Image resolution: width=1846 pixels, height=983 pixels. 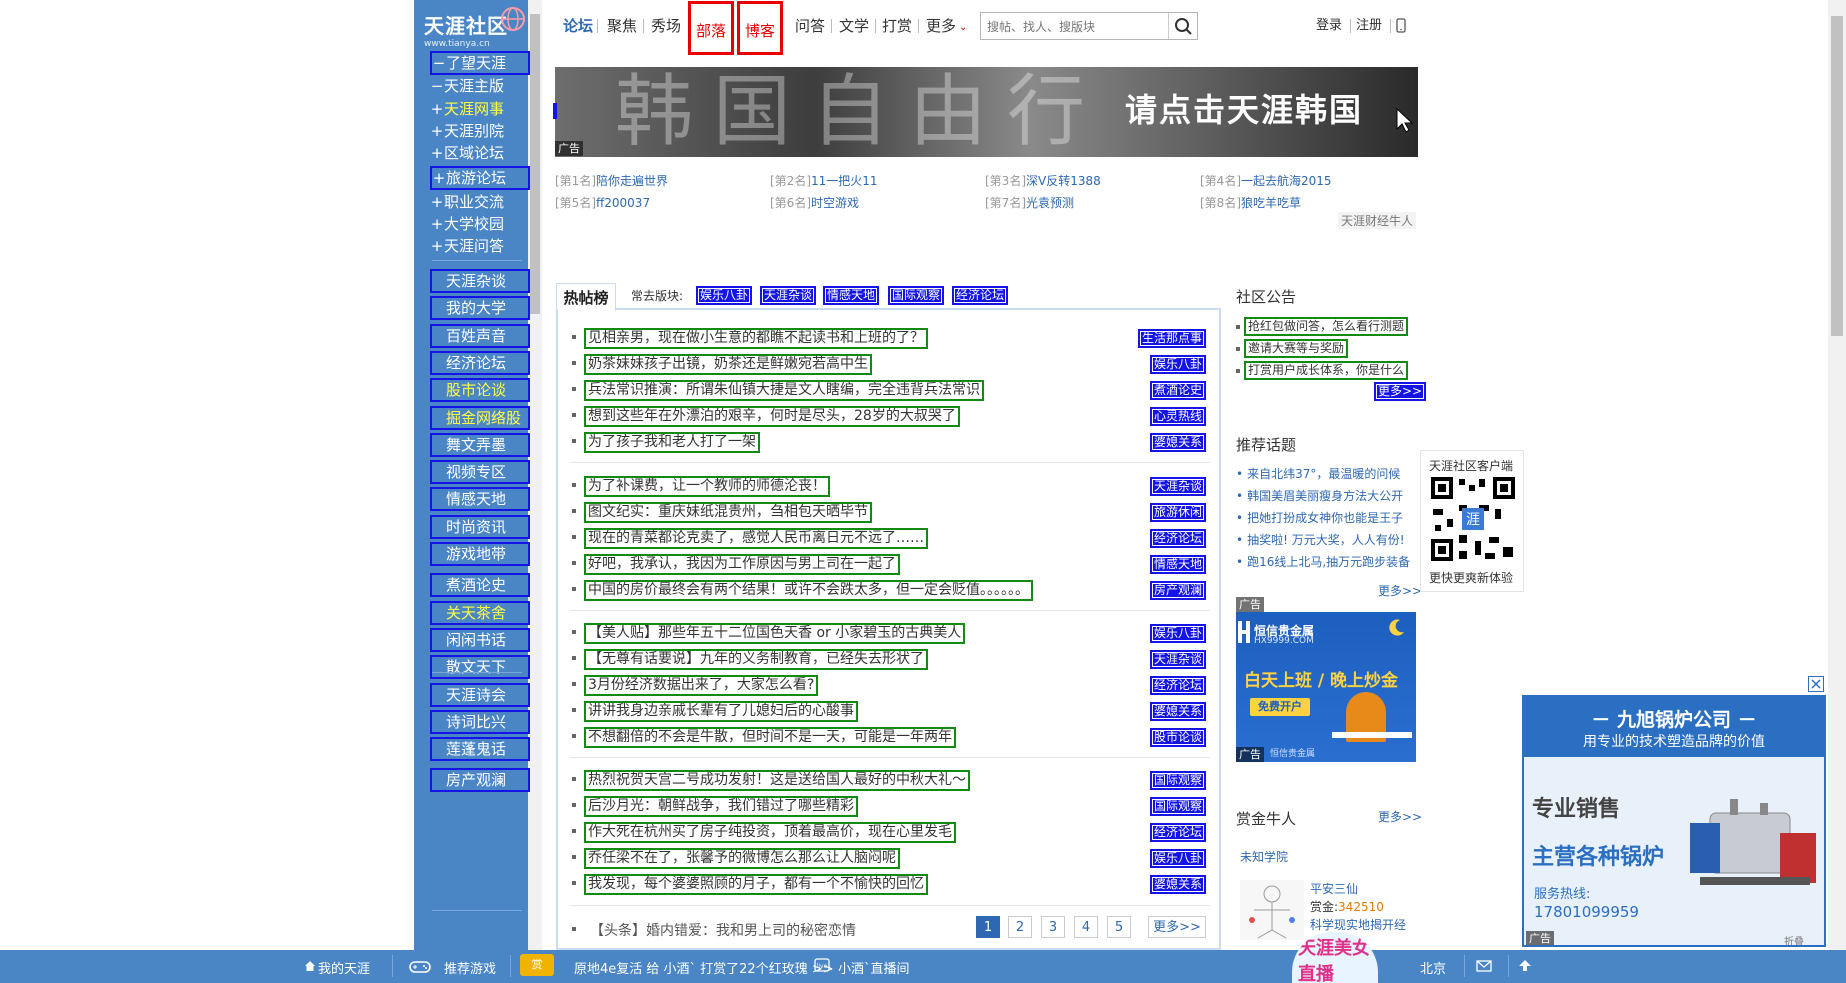 What do you see at coordinates (1484, 966) in the screenshot?
I see `mail-icon` at bounding box center [1484, 966].